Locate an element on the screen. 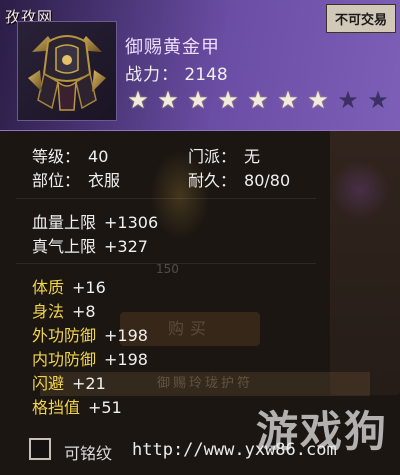  hp-limit-label: 血量上限 is located at coordinates (64, 222).